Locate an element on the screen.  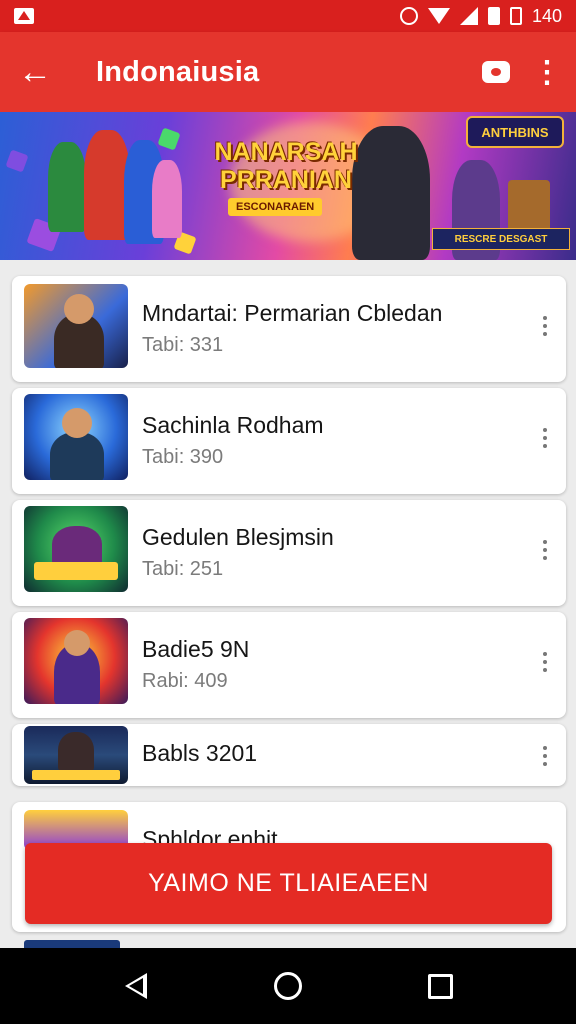
arrow-left-icon: ← is located at coordinates (35, 71).